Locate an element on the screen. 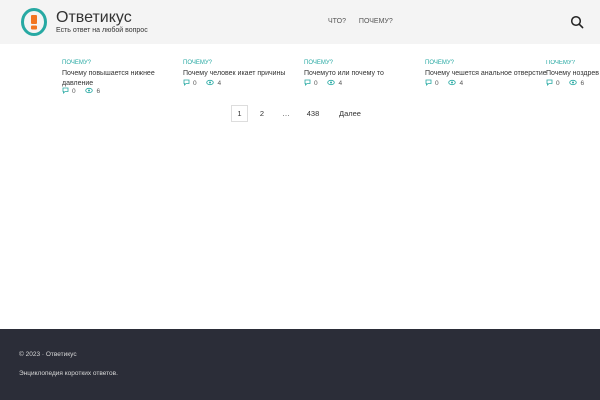  page-link-2: 2 is located at coordinates (262, 113).